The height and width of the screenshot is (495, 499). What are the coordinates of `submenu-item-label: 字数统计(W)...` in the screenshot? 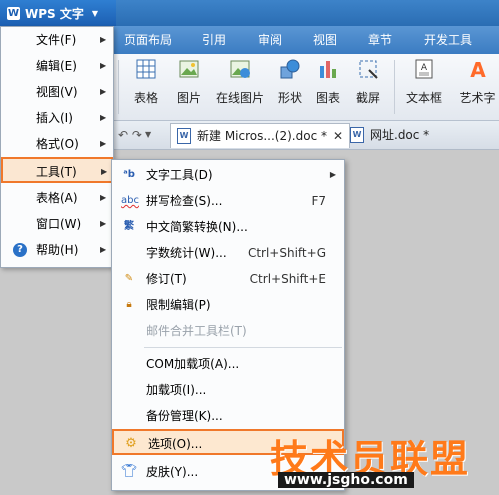 It's located at (186, 253).